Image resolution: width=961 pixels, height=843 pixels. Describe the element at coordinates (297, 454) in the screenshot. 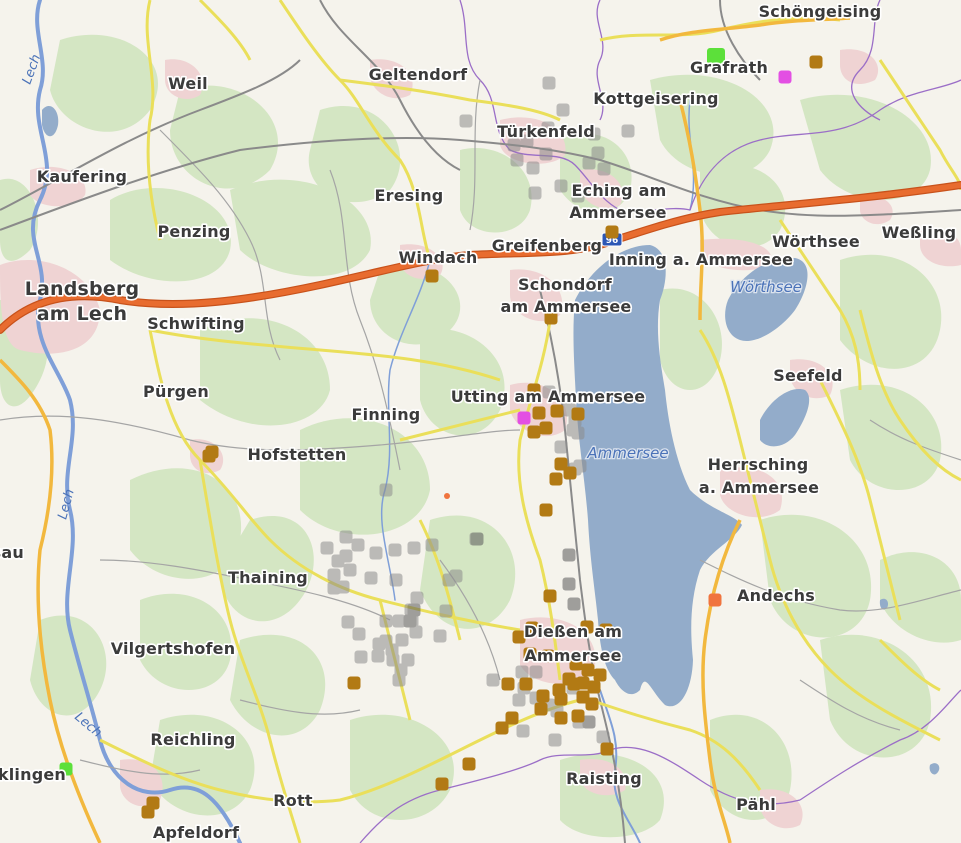

I see `place-label: Hofstetten` at that location.